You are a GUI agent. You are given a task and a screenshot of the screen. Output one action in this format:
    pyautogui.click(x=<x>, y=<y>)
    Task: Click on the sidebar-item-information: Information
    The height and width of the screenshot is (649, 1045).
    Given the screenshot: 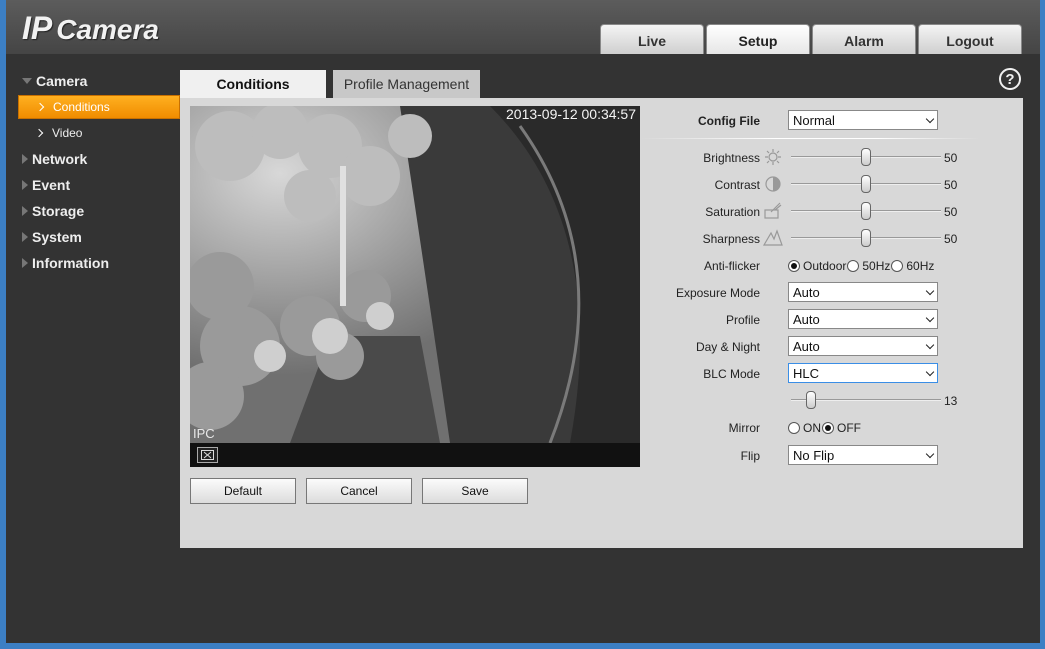 What is the action you would take?
    pyautogui.click(x=99, y=263)
    